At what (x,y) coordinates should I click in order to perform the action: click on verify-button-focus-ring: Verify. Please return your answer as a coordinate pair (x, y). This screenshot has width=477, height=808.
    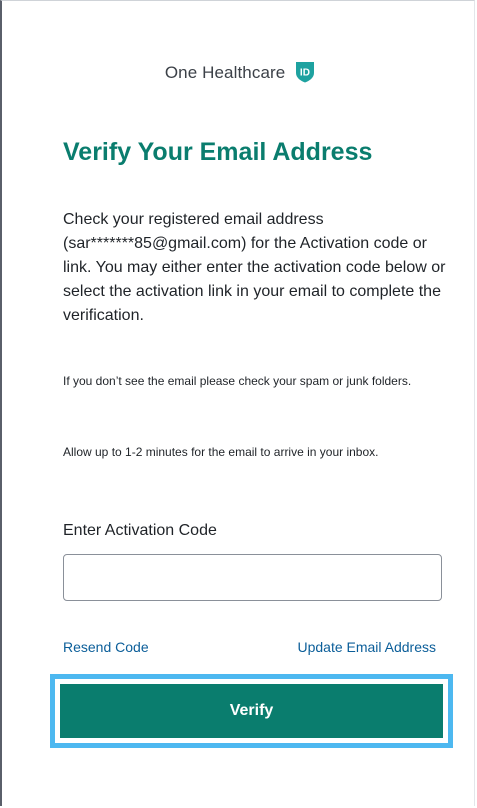
    Looking at the image, I should click on (251, 711).